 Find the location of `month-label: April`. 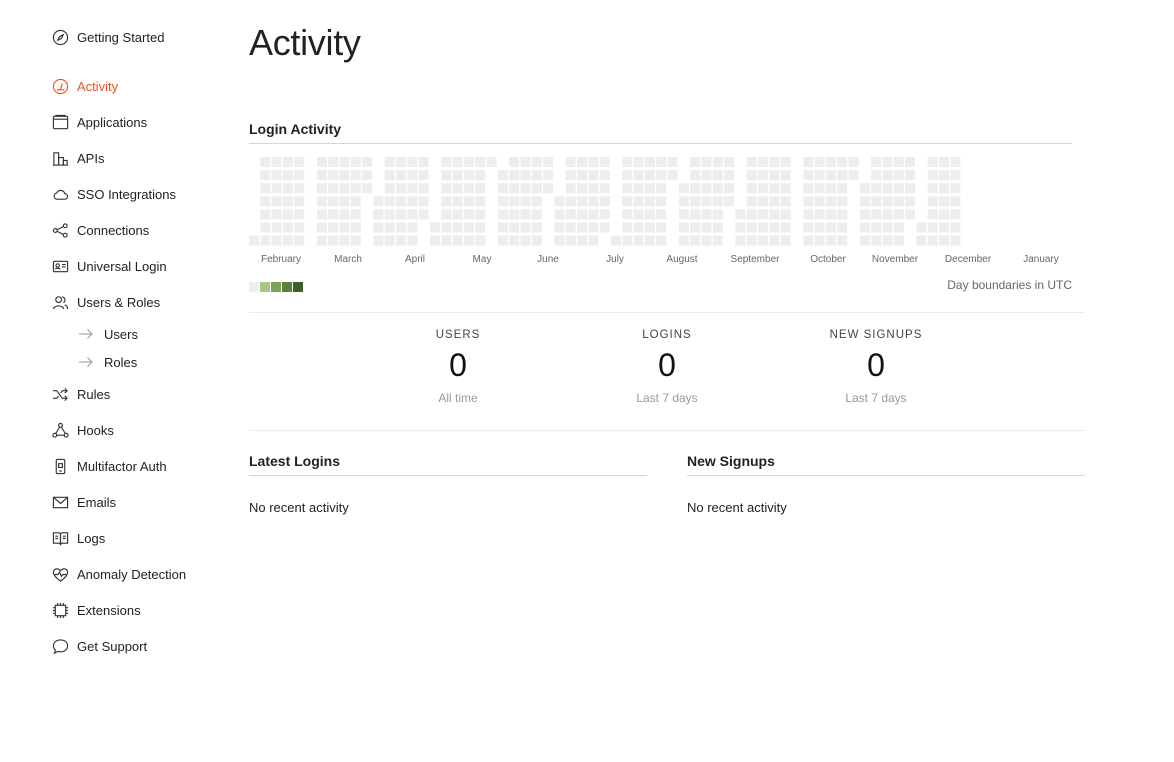

month-label: April is located at coordinates (415, 259).